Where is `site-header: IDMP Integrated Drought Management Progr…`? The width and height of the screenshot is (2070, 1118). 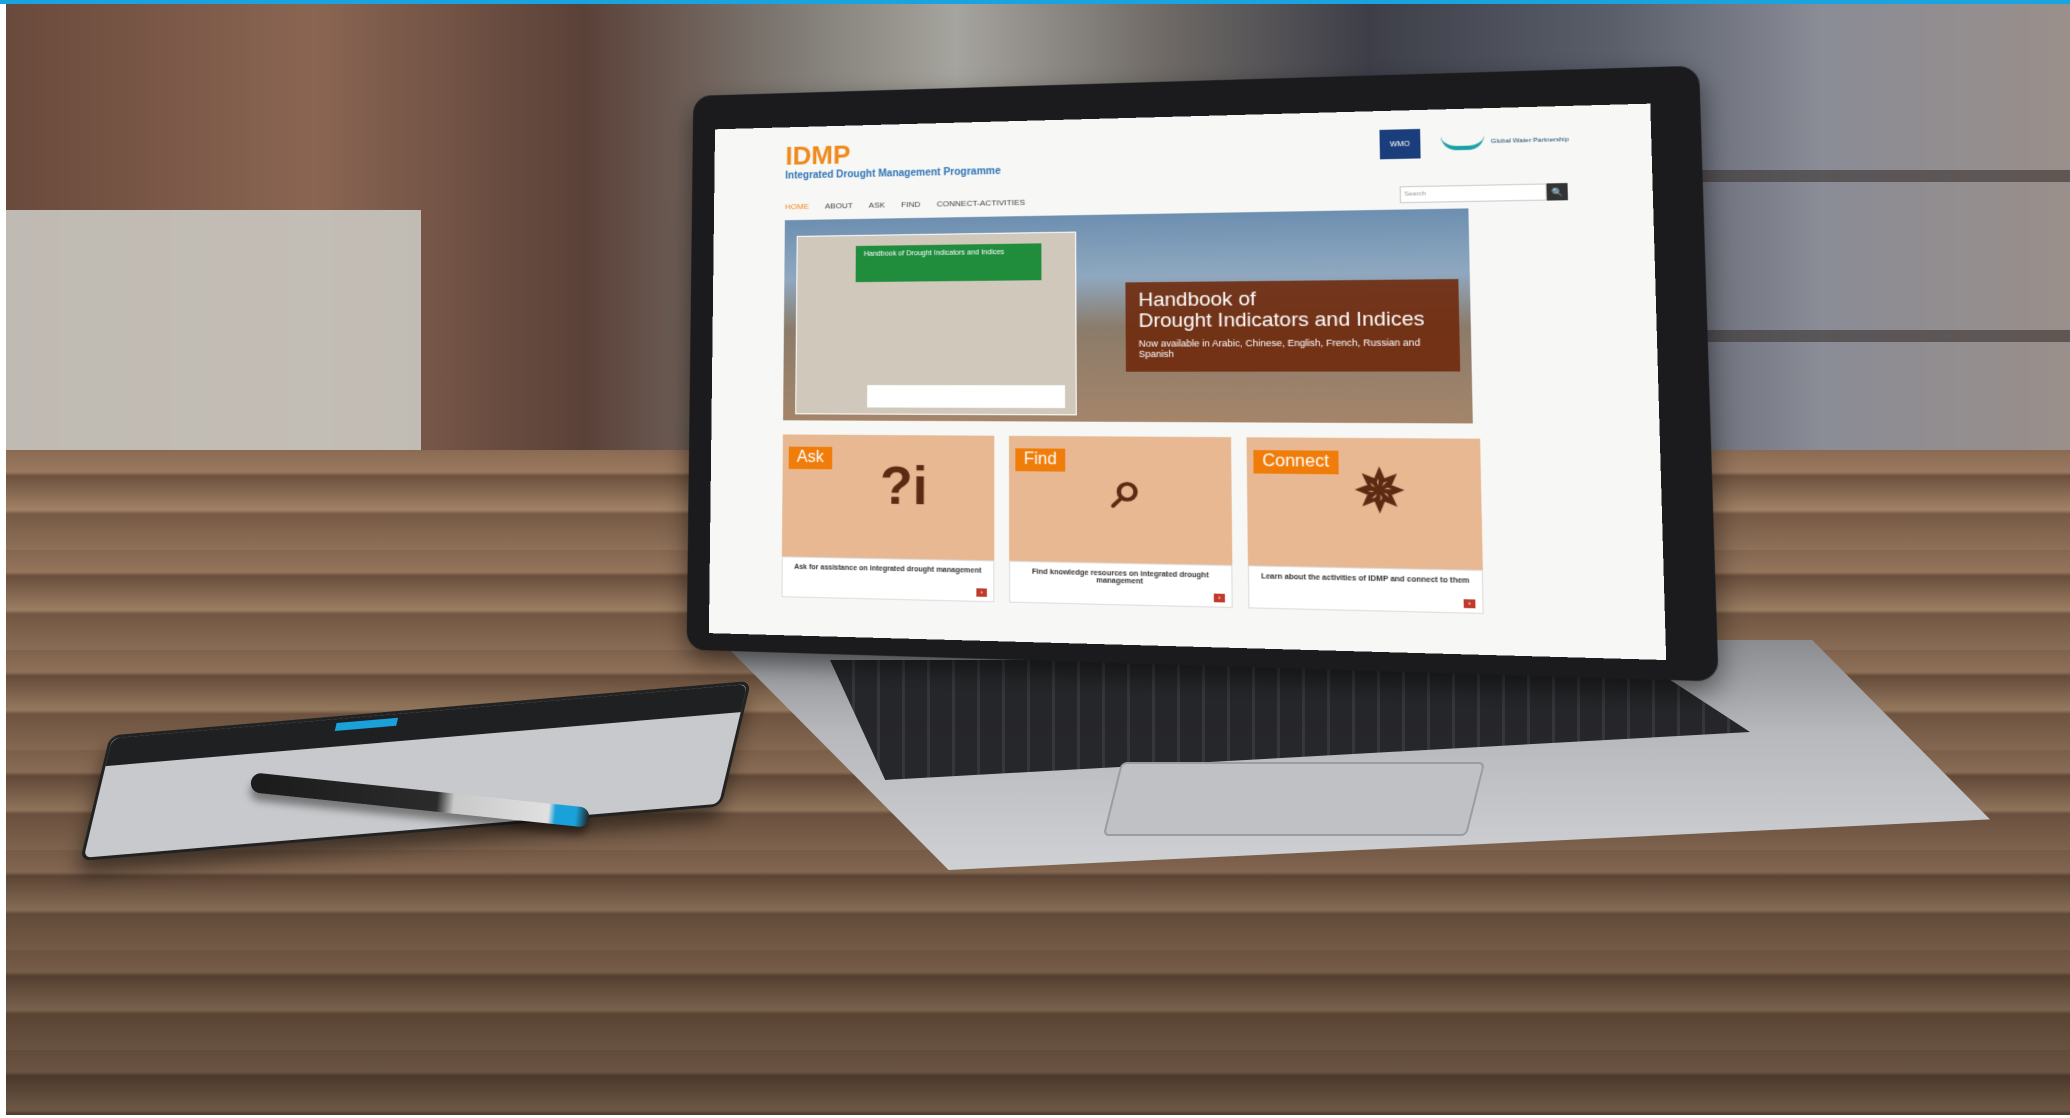 site-header: IDMP Integrated Drought Management Progr… is located at coordinates (893, 159).